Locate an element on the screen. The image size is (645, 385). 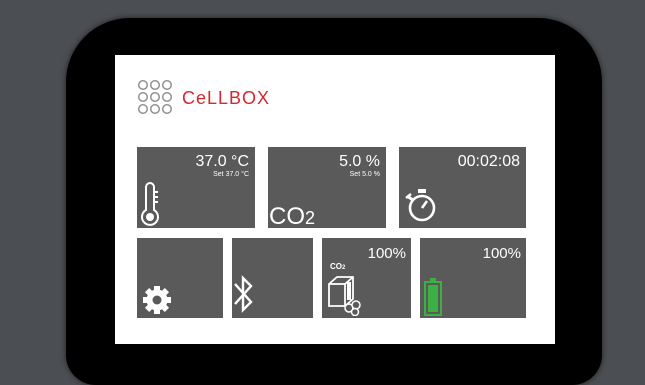
settings-tile is located at coordinates (180, 278).